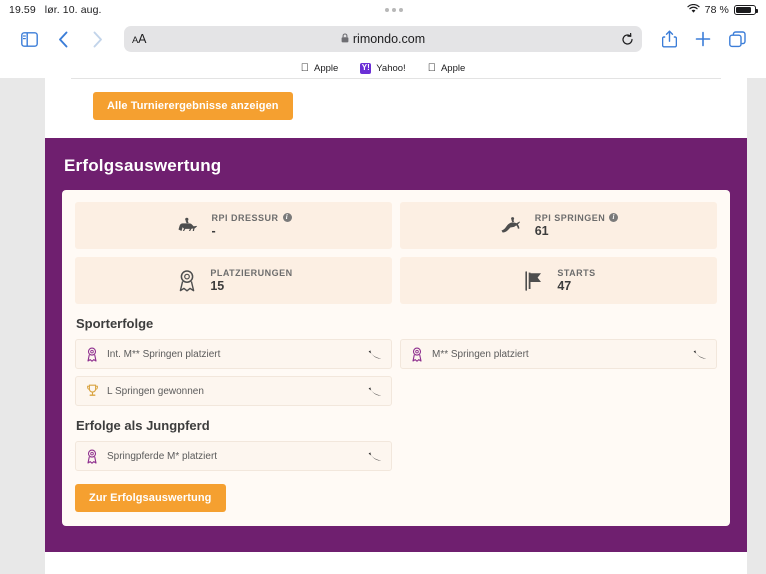  I want to click on stat-label: PLATZIERUNGEN, so click(251, 273).